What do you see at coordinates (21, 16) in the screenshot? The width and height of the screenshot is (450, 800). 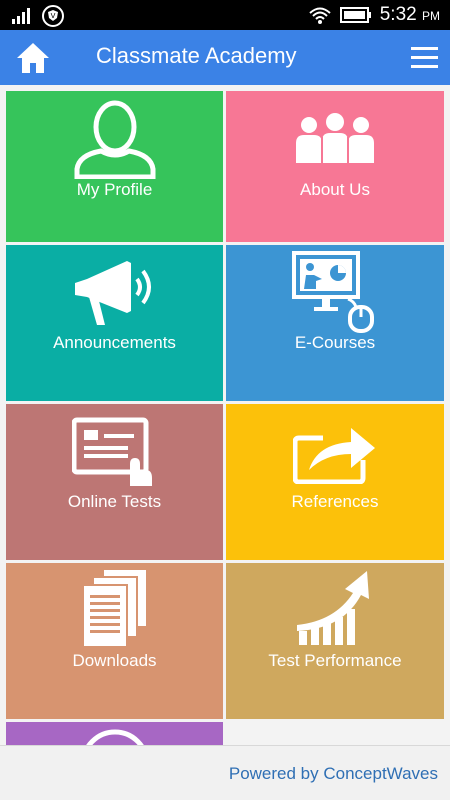 I see `signal-icon` at bounding box center [21, 16].